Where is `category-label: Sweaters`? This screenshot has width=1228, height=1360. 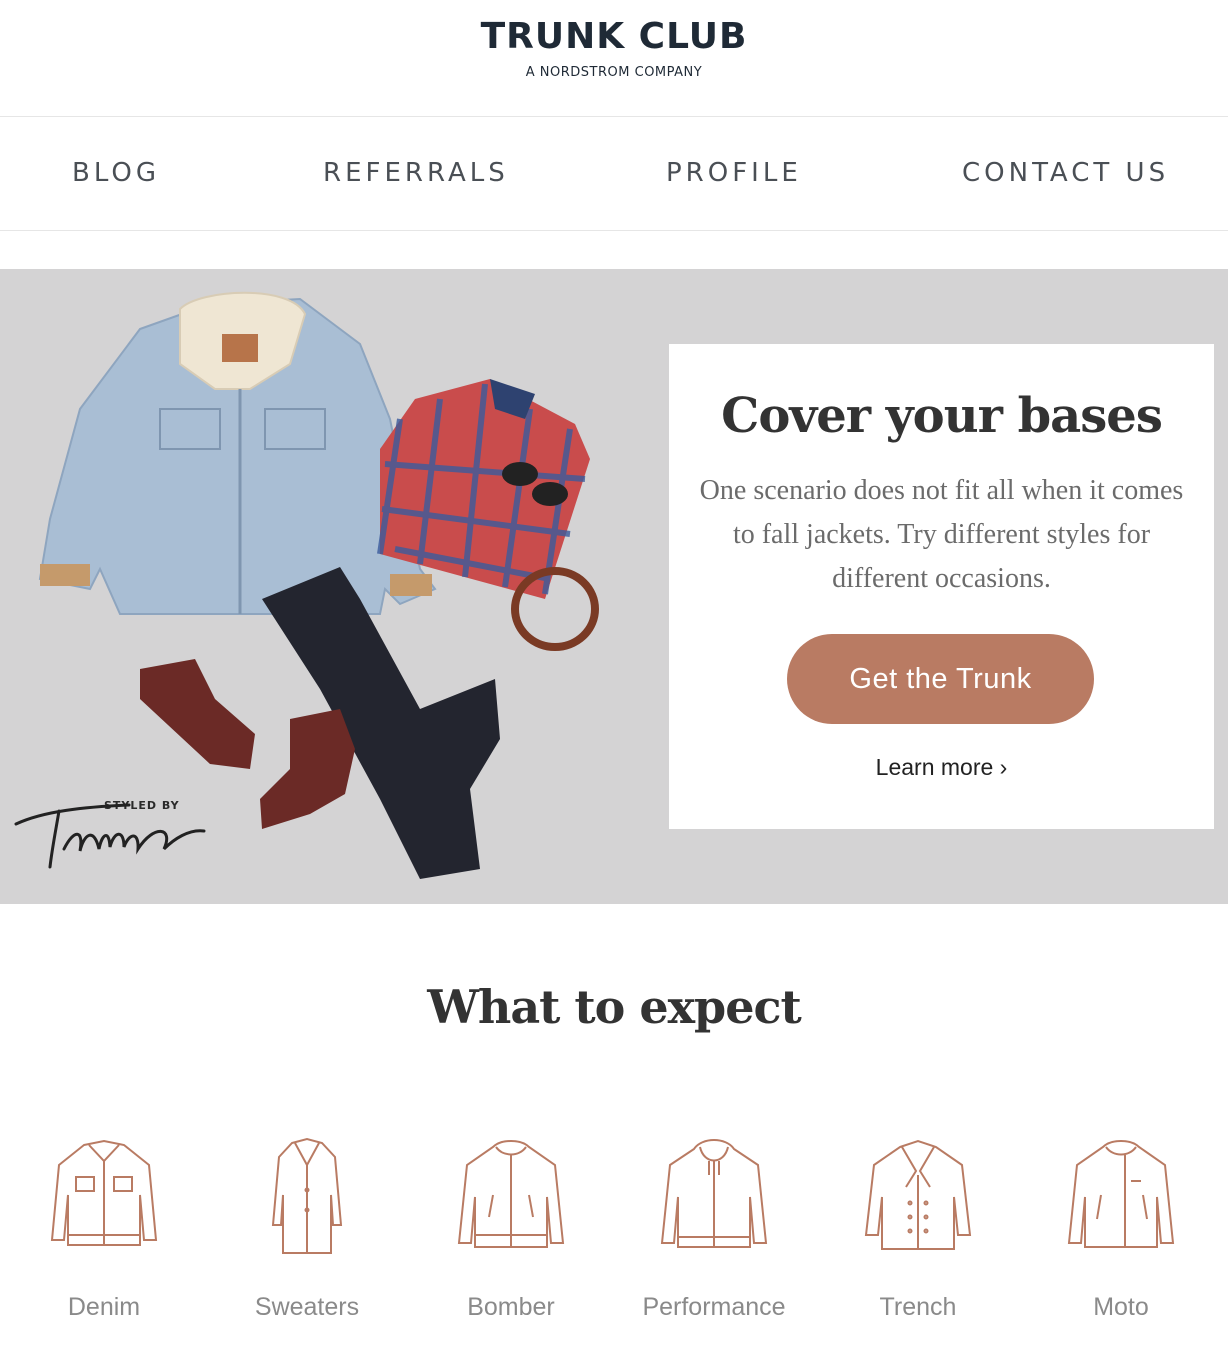
category-label: Sweaters is located at coordinates (307, 1307).